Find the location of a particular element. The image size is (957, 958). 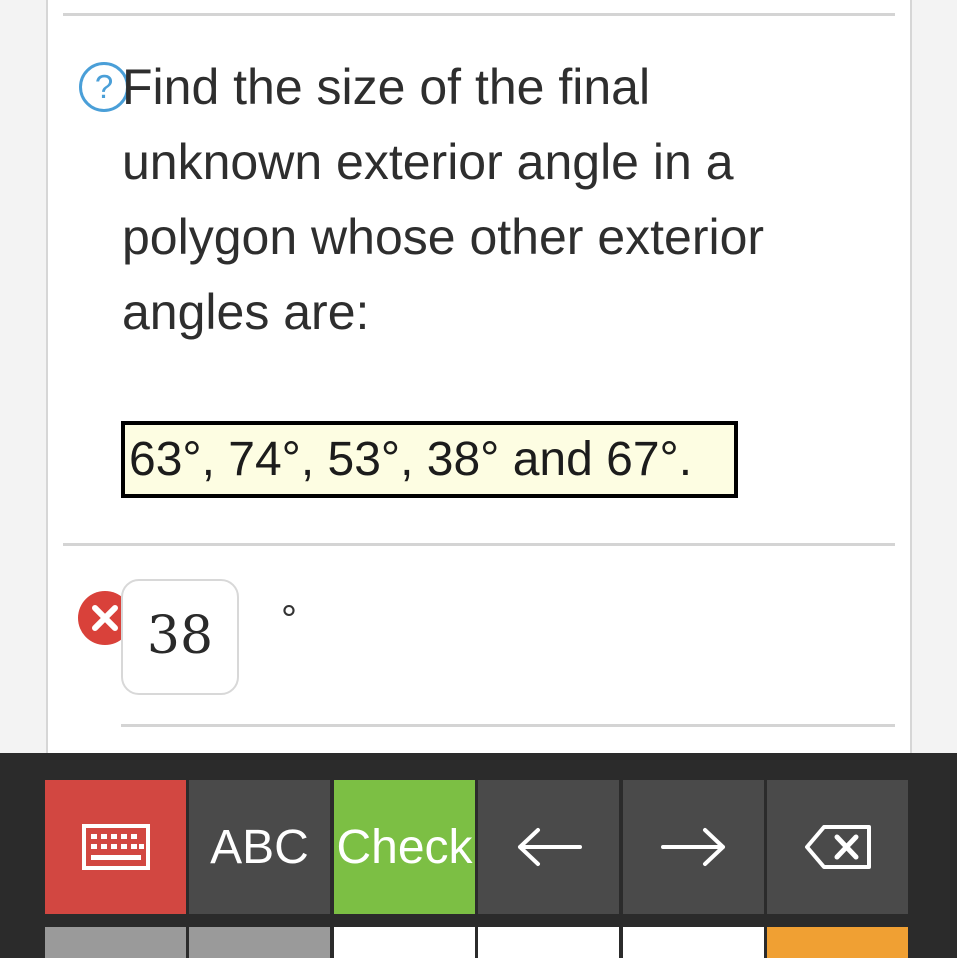

keyboard-icon is located at coordinates (115, 847).